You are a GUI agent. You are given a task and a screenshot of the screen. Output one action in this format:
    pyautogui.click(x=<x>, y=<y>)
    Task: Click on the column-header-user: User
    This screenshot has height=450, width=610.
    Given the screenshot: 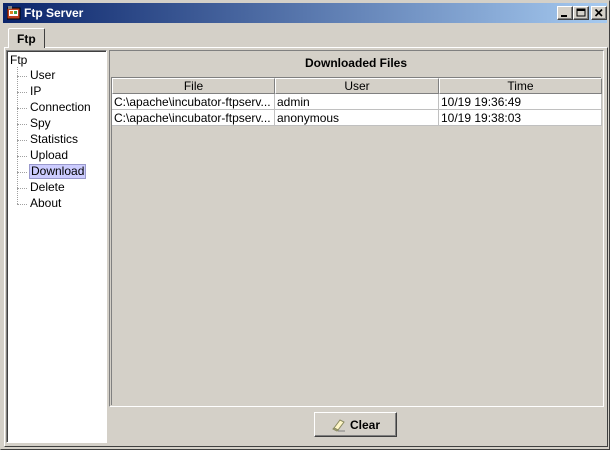 What is the action you would take?
    pyautogui.click(x=357, y=86)
    